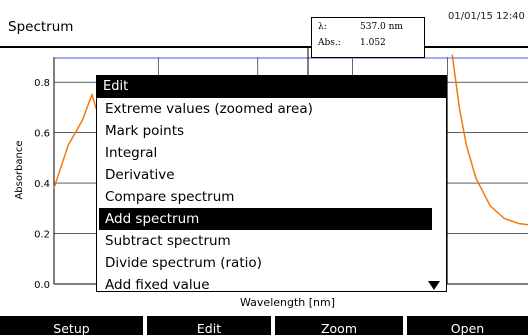 The image size is (528, 335). What do you see at coordinates (322, 27) in the screenshot?
I see `lambda-label: λ:` at bounding box center [322, 27].